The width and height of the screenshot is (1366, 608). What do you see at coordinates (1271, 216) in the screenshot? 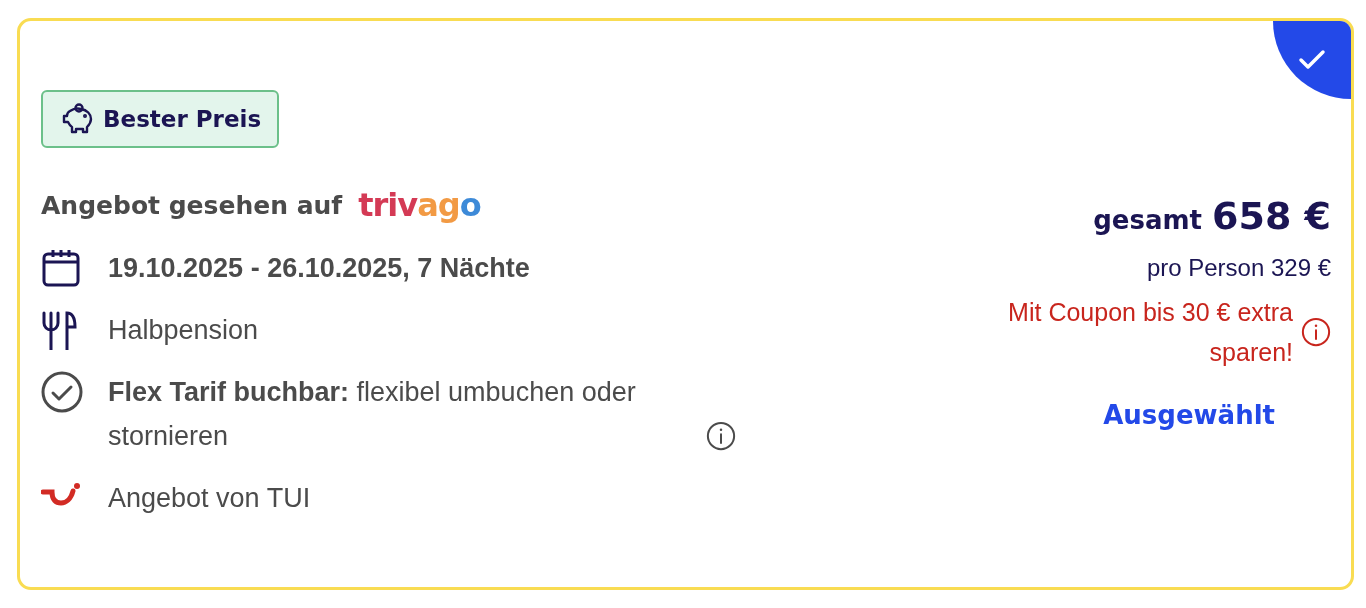
I see `total-price: 658 €` at bounding box center [1271, 216].